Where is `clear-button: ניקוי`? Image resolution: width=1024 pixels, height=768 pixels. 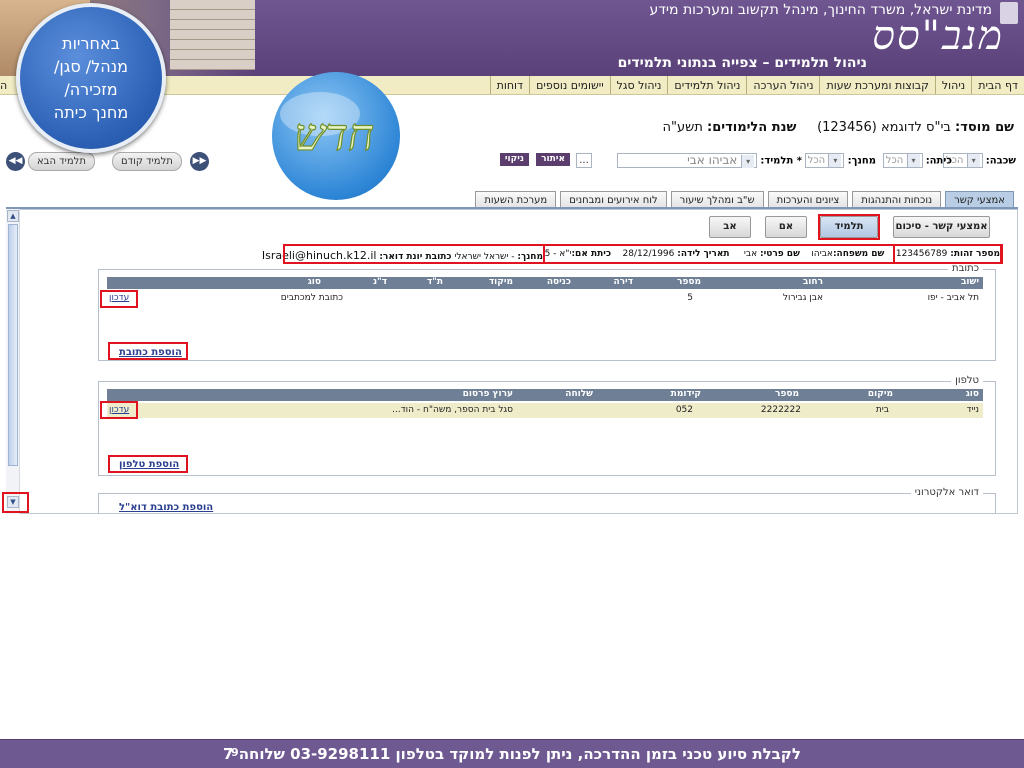 clear-button: ניקוי is located at coordinates (514, 159).